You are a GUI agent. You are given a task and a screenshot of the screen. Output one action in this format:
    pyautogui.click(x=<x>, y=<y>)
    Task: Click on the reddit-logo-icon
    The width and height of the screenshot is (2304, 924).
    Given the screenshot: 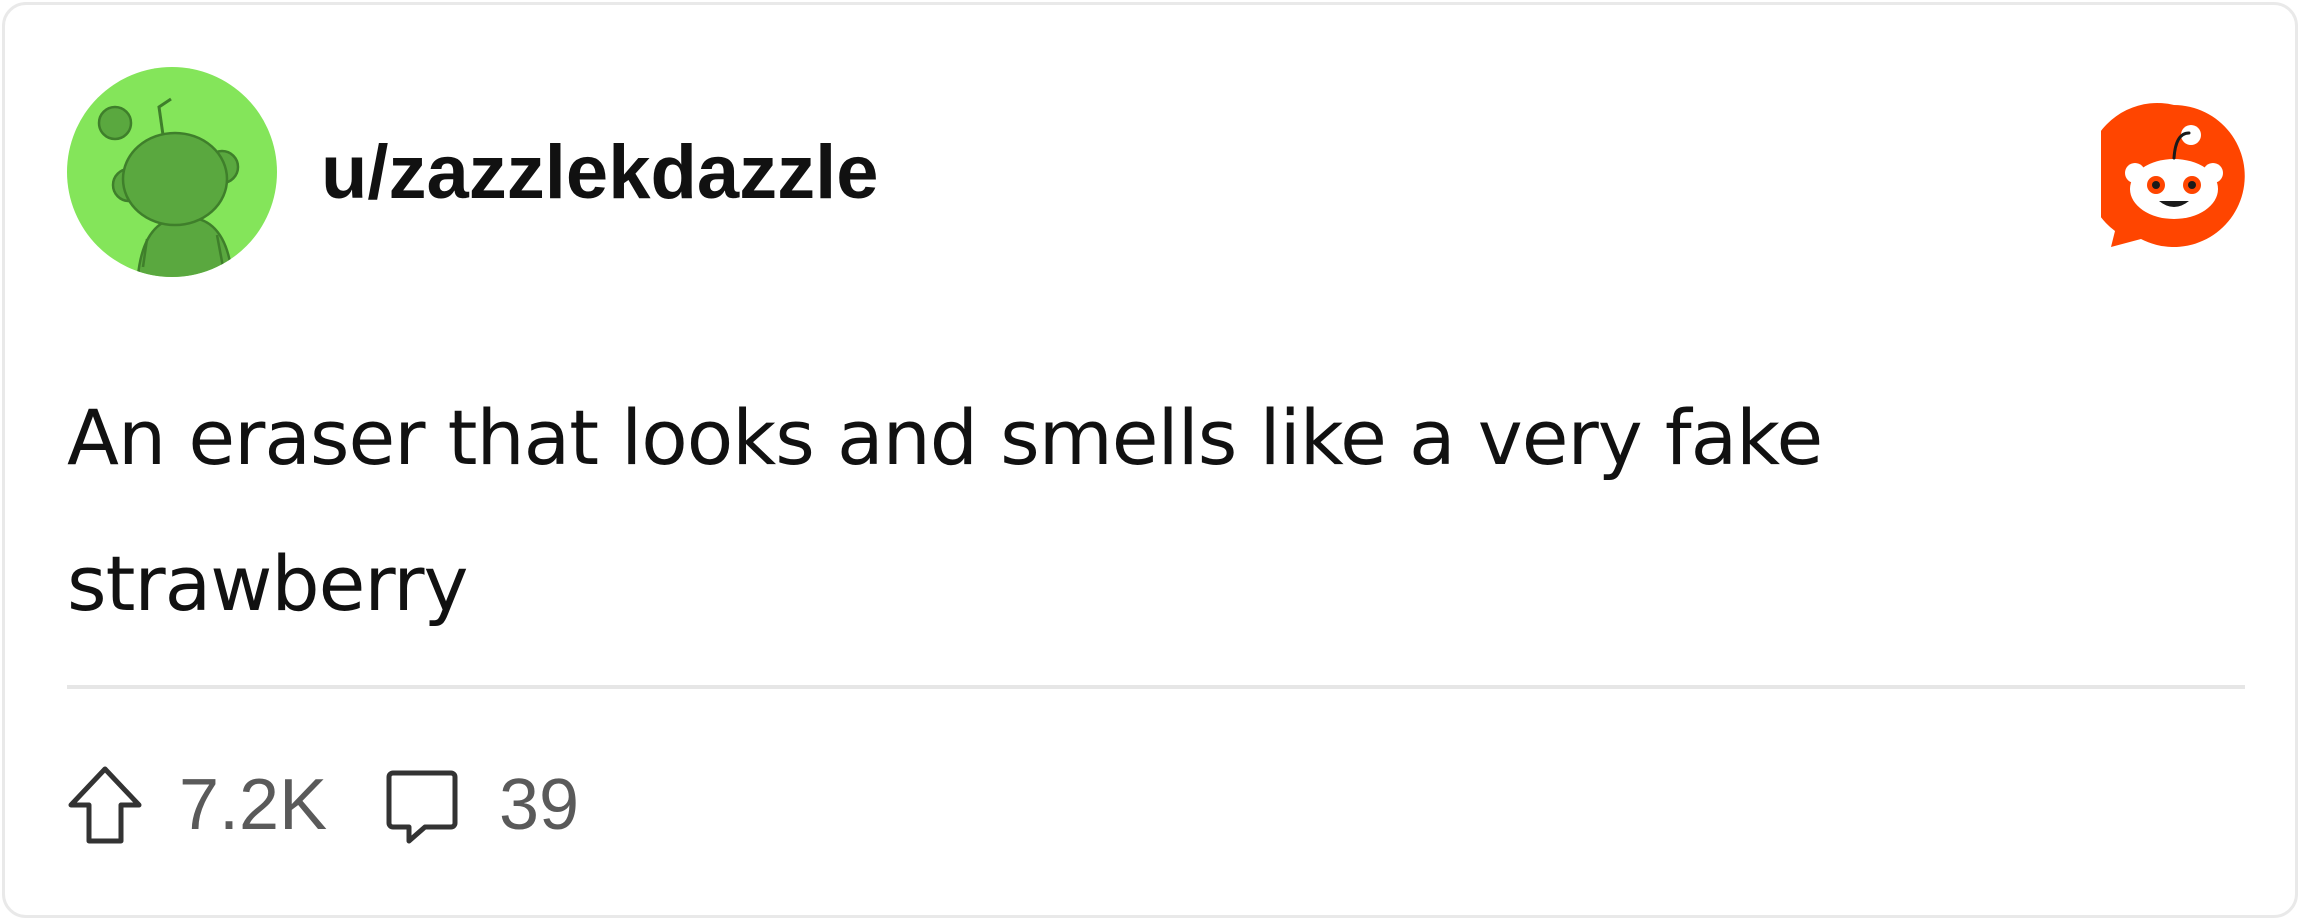 What is the action you would take?
    pyautogui.click(x=2174, y=176)
    